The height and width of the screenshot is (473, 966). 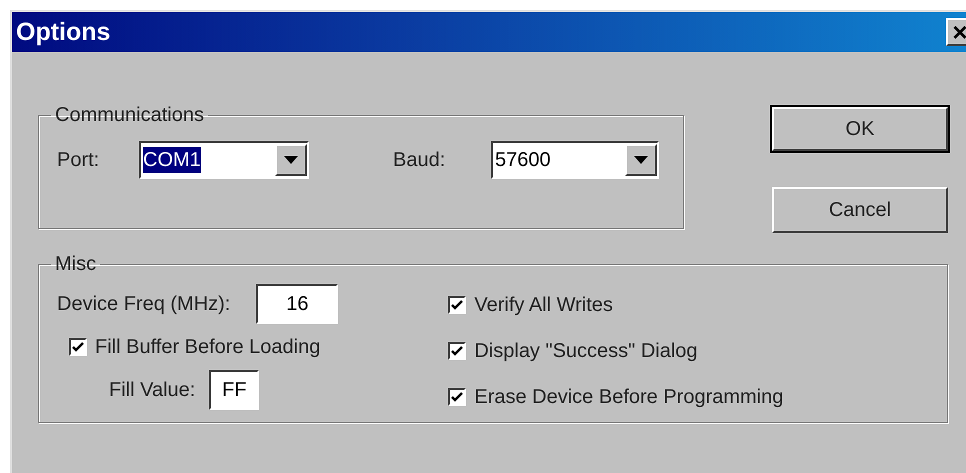 I want to click on checkbox-label: Verify All Writes, so click(x=543, y=305).